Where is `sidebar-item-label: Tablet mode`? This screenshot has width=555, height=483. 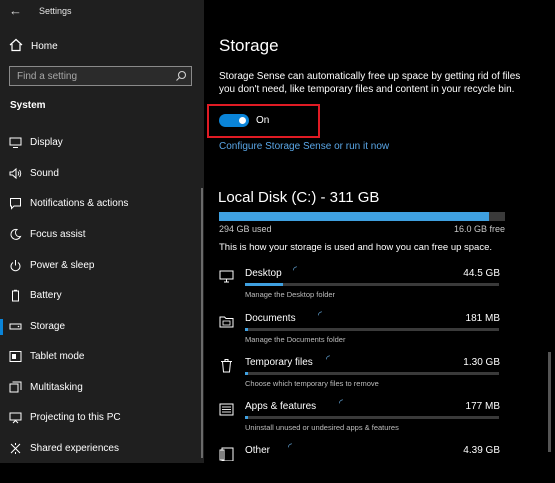 sidebar-item-label: Tablet mode is located at coordinates (57, 356).